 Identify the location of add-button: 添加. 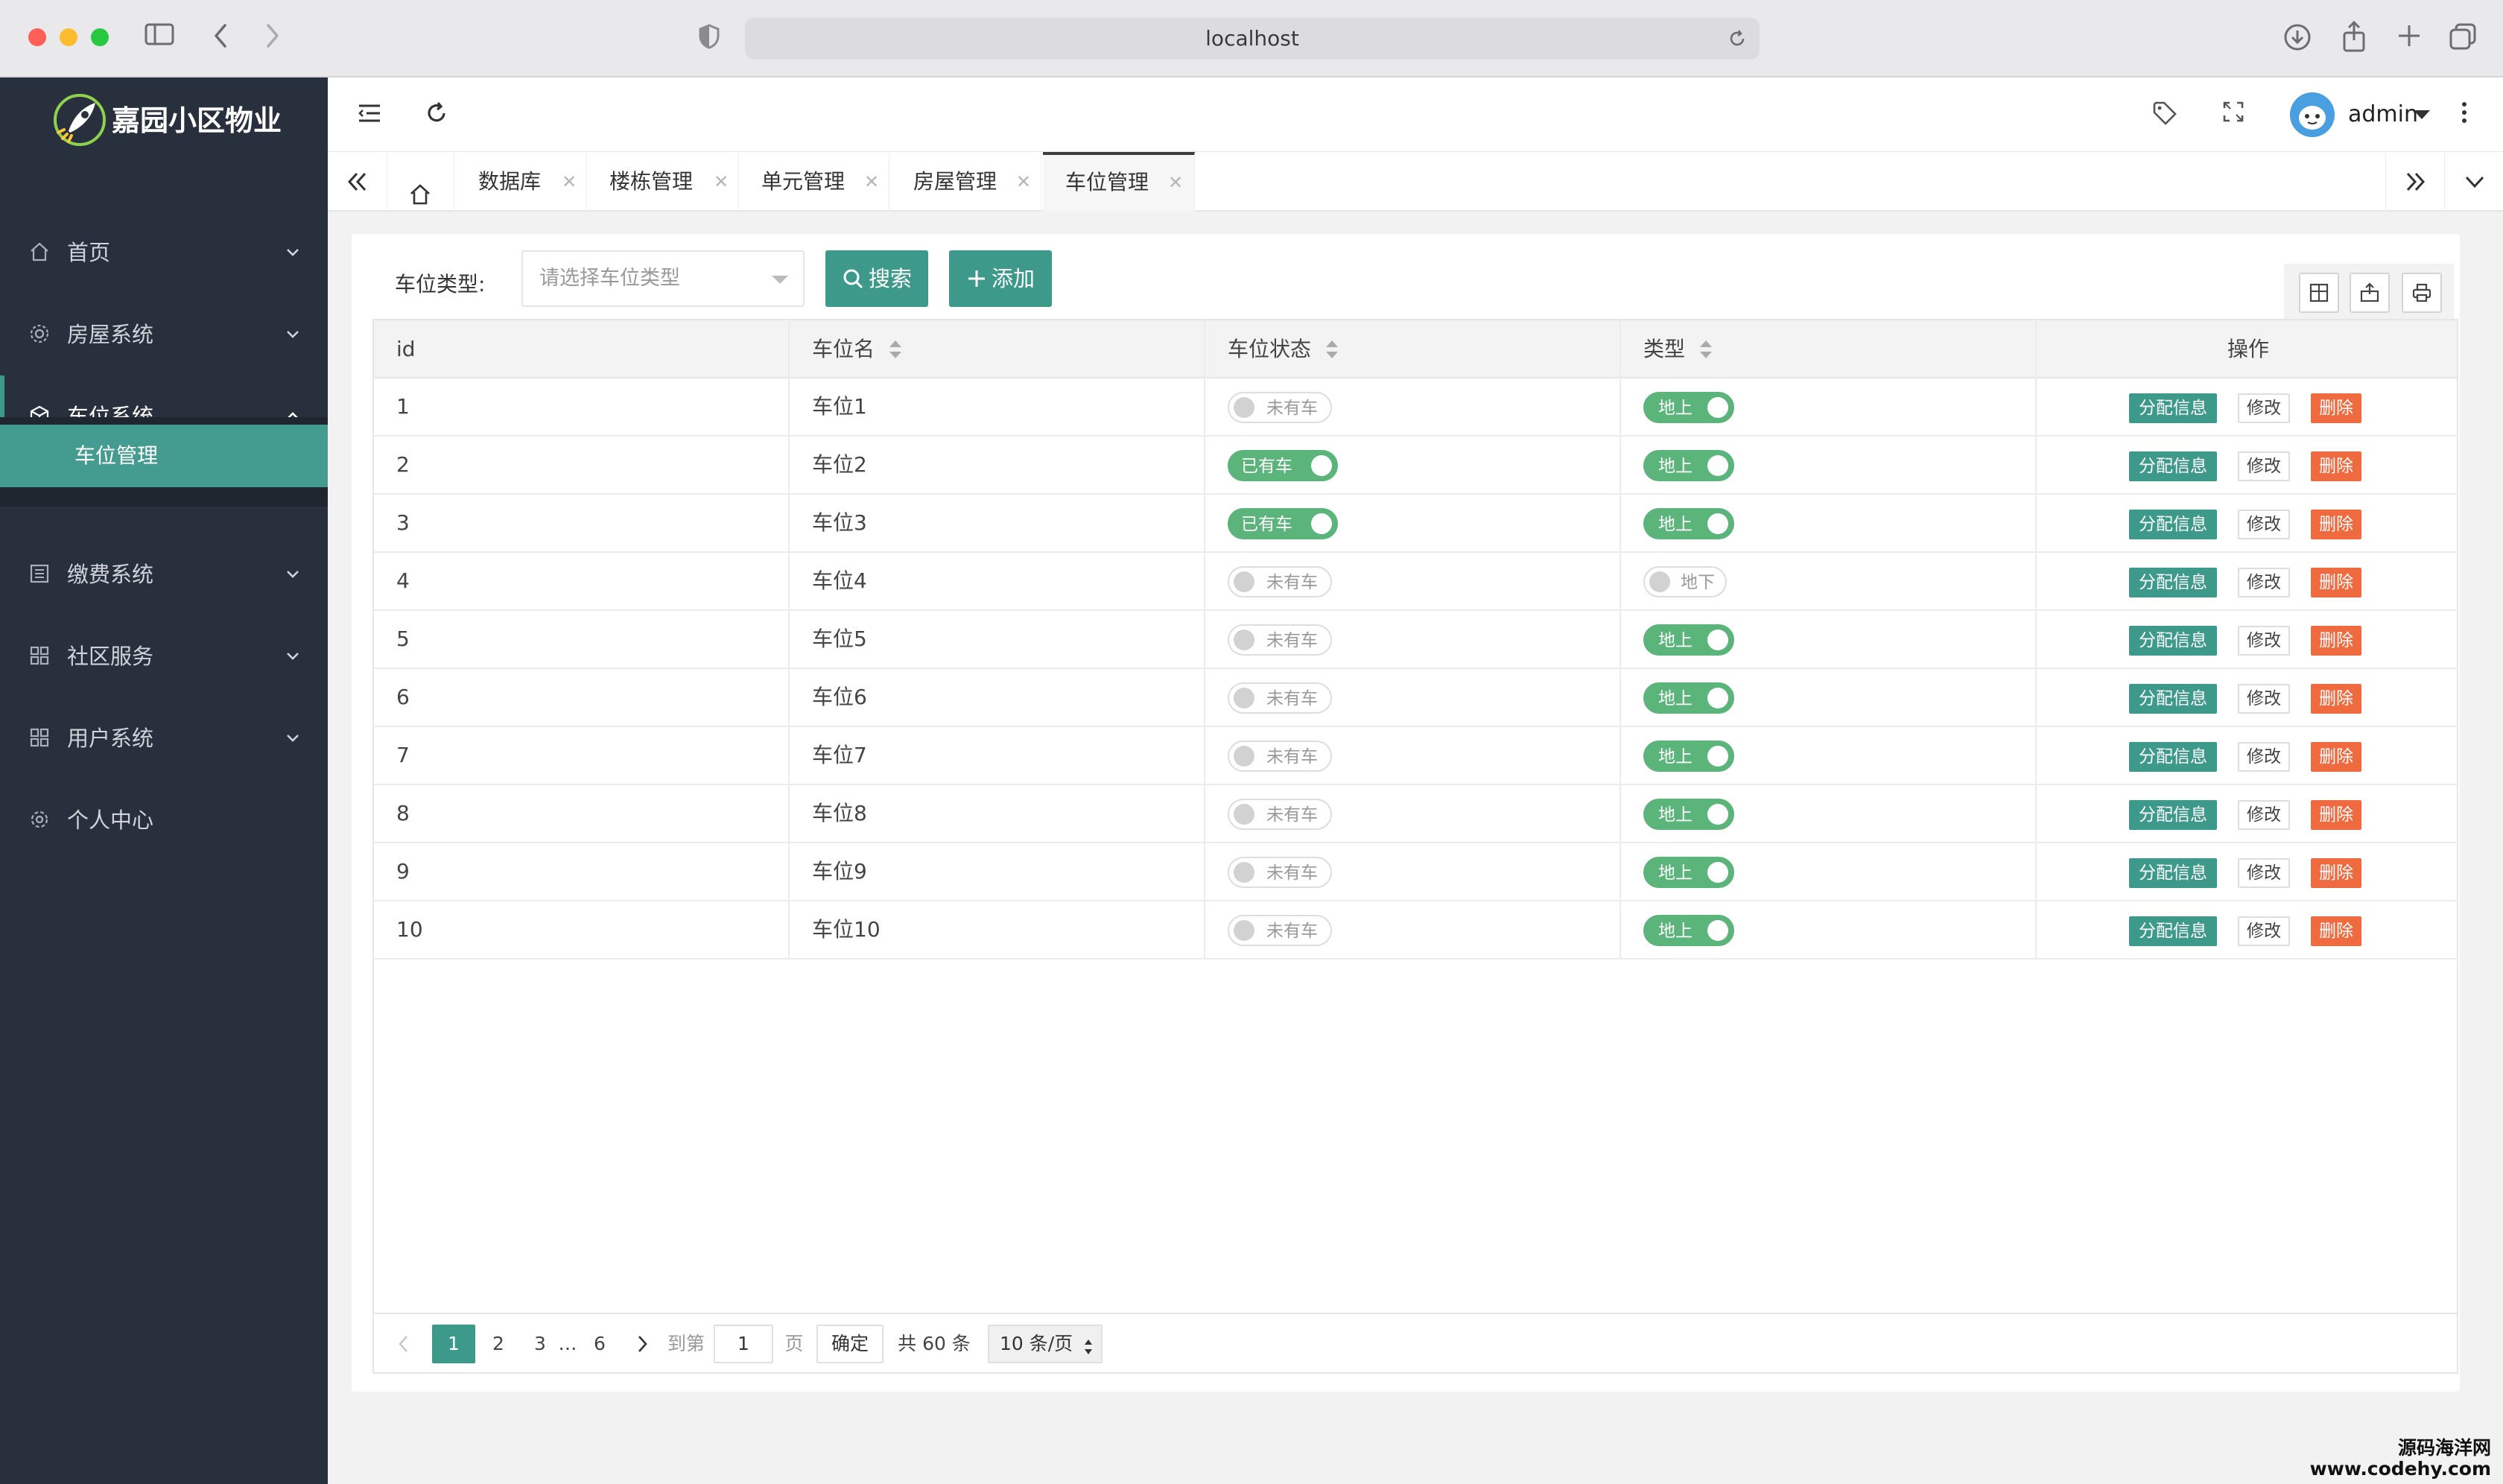
(1001, 279).